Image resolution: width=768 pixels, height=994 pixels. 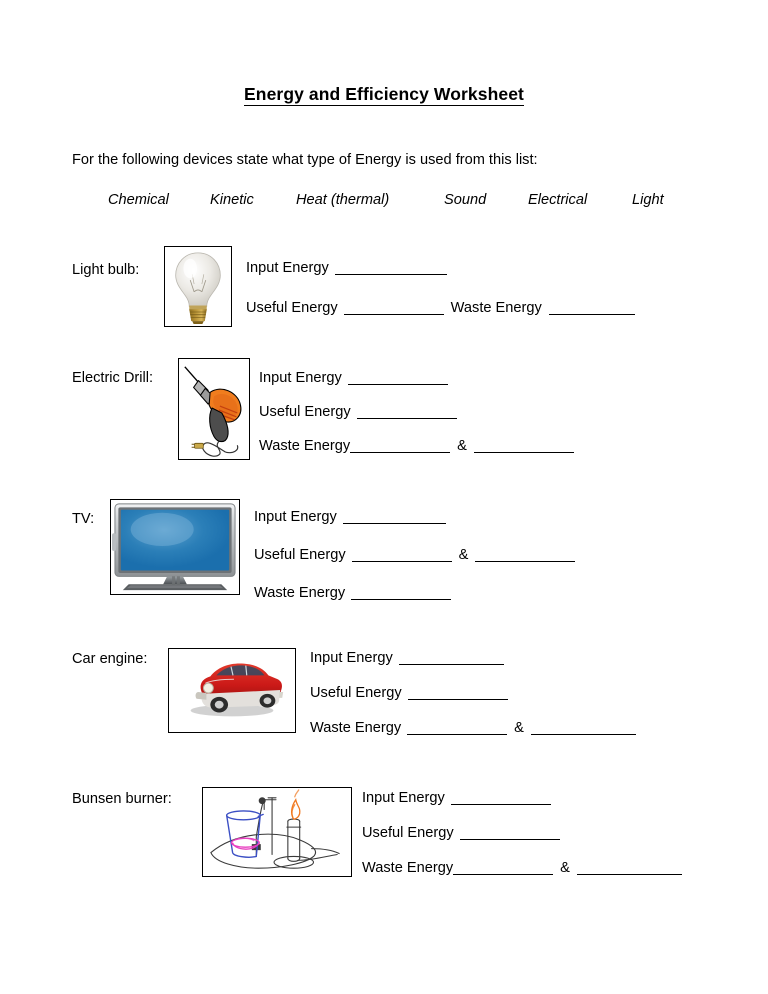 I want to click on energy-type-heat-thermal: Heat (thermal), so click(x=343, y=200).